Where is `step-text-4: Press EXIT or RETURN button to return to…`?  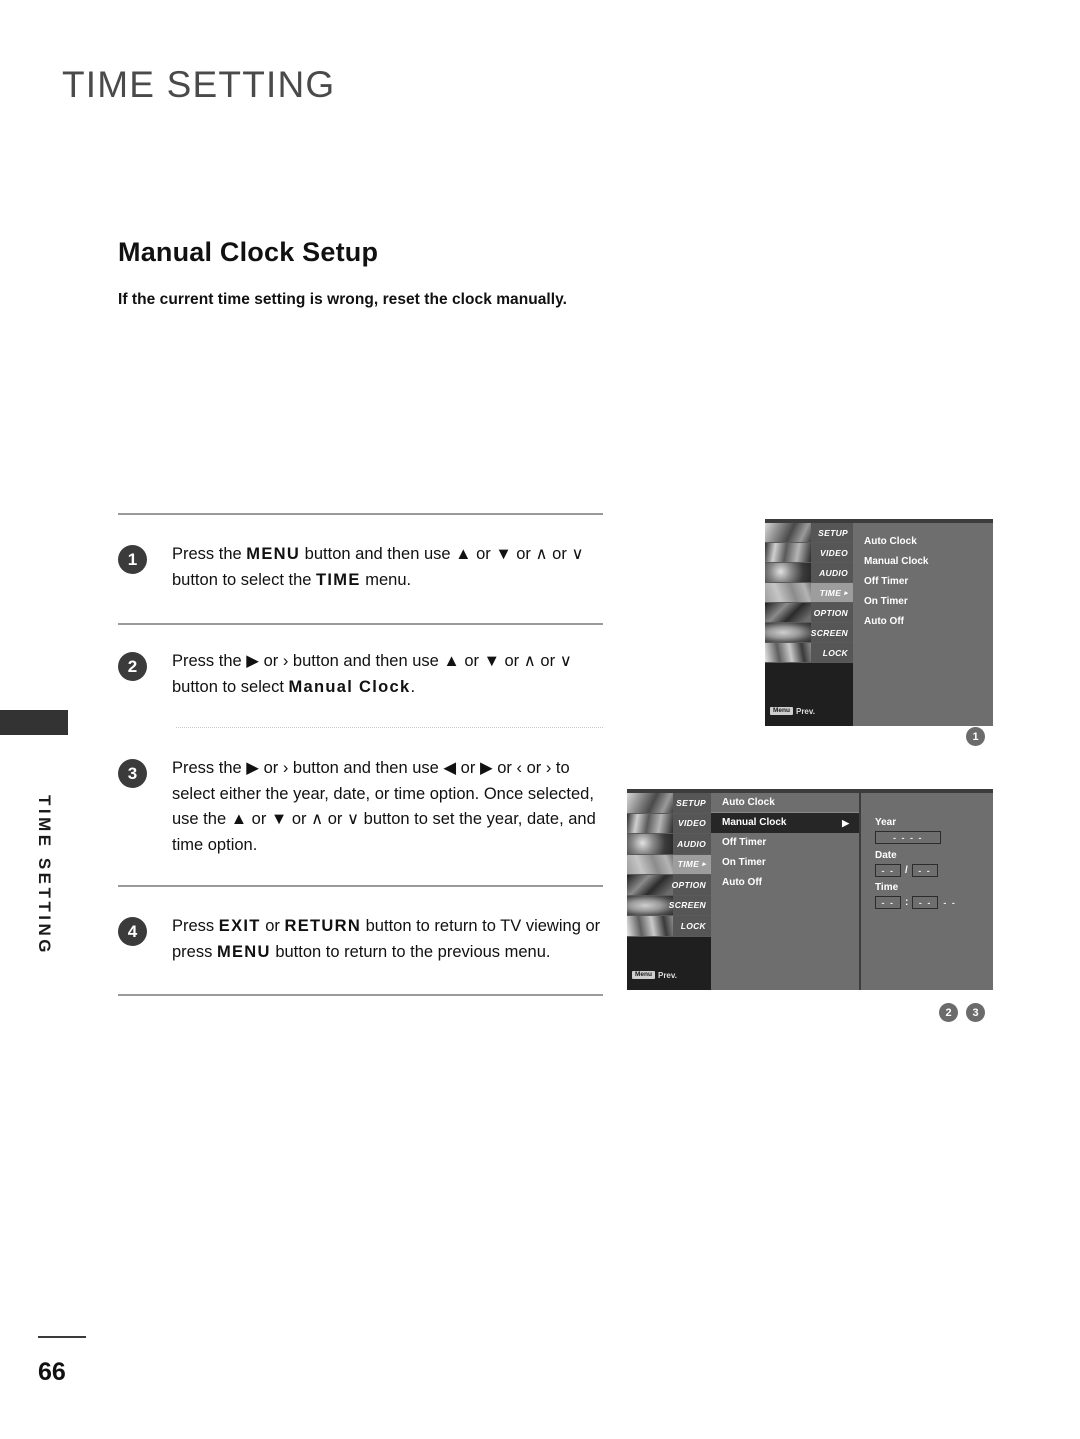 step-text-4: Press EXIT or RETURN button to return to… is located at coordinates (387, 939).